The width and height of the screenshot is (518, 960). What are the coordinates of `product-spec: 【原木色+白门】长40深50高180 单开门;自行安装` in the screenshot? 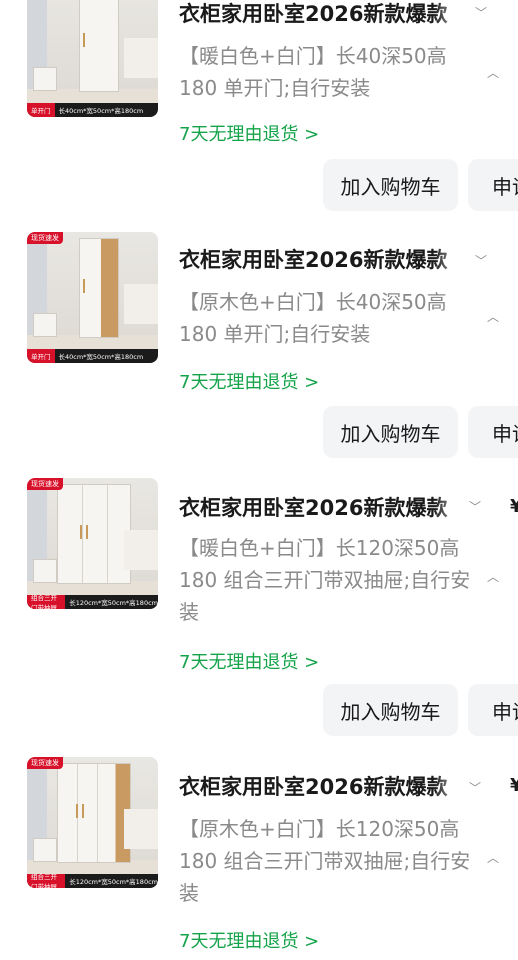 It's located at (327, 318).